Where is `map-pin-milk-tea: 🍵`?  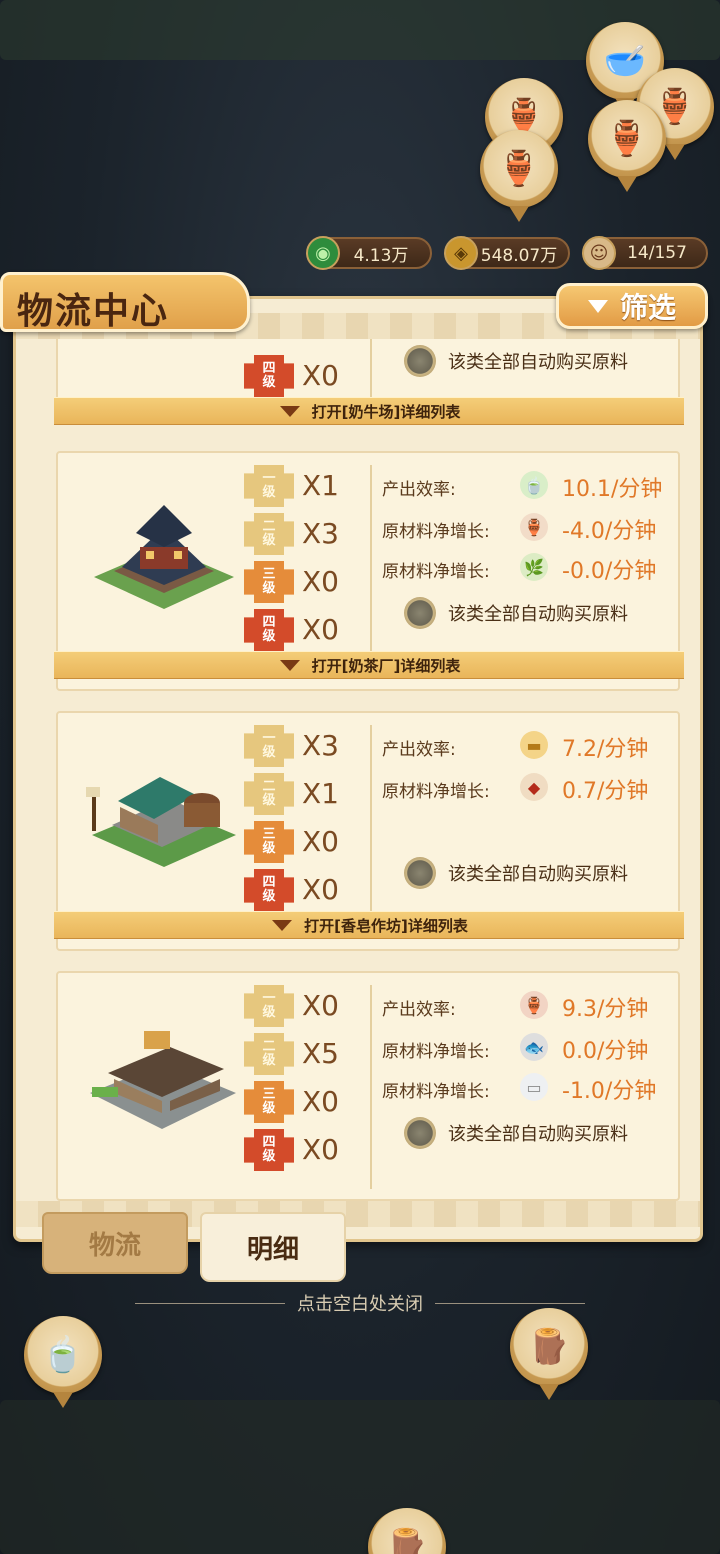 map-pin-milk-tea: 🍵 is located at coordinates (63, 1355).